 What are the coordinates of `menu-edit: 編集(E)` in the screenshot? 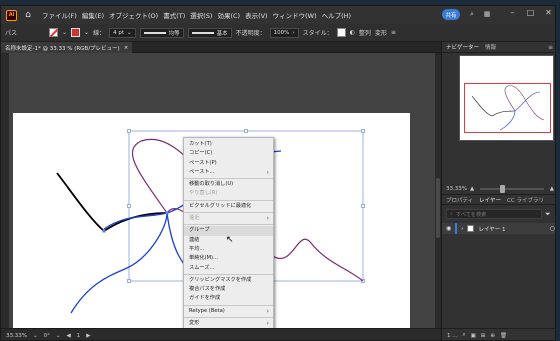 It's located at (93, 15).